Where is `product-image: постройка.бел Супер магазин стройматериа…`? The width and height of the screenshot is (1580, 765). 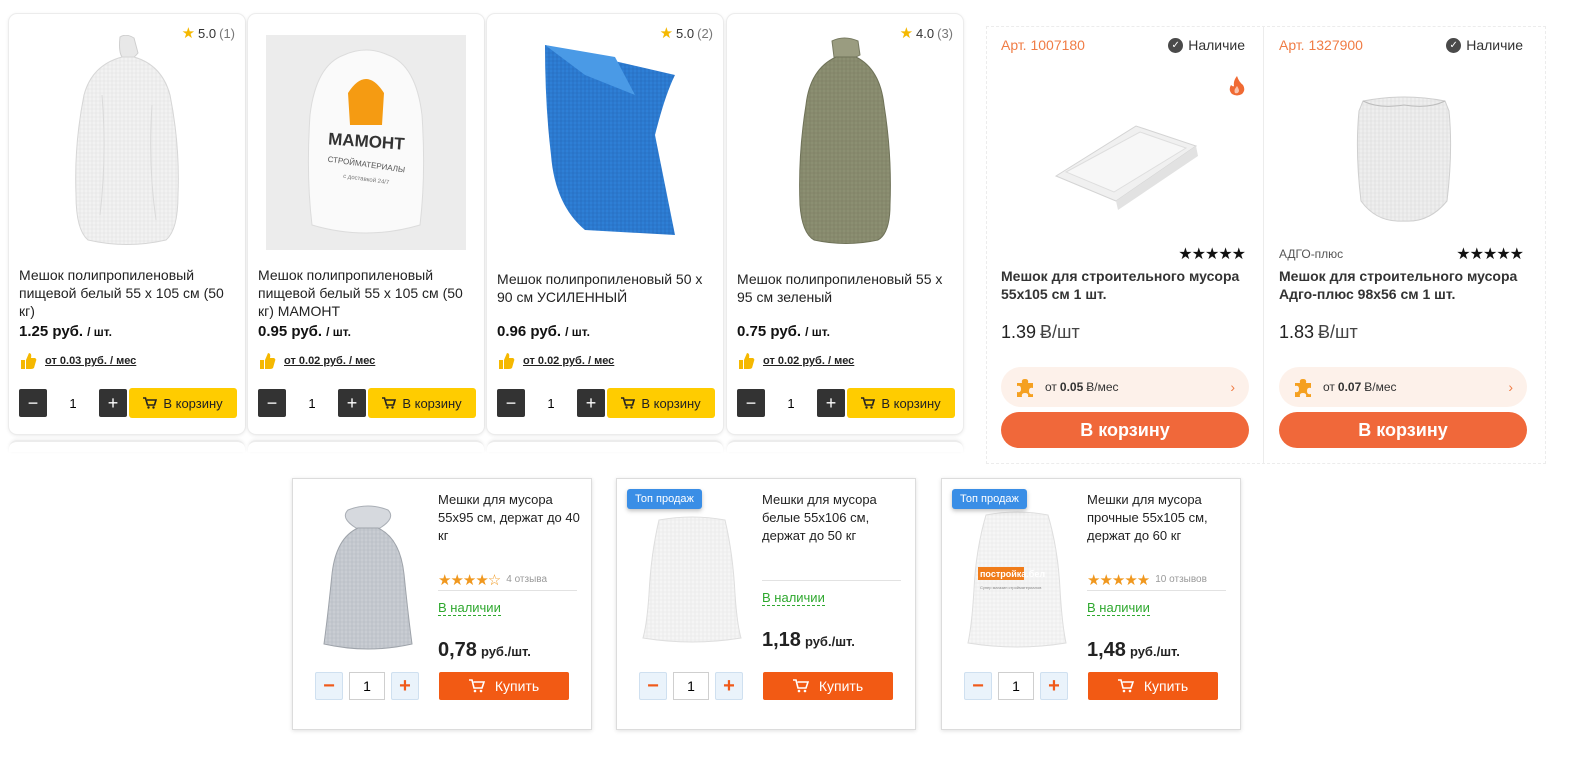
product-image: постройка.бел Супер магазин стройматериа… is located at coordinates (1017, 579).